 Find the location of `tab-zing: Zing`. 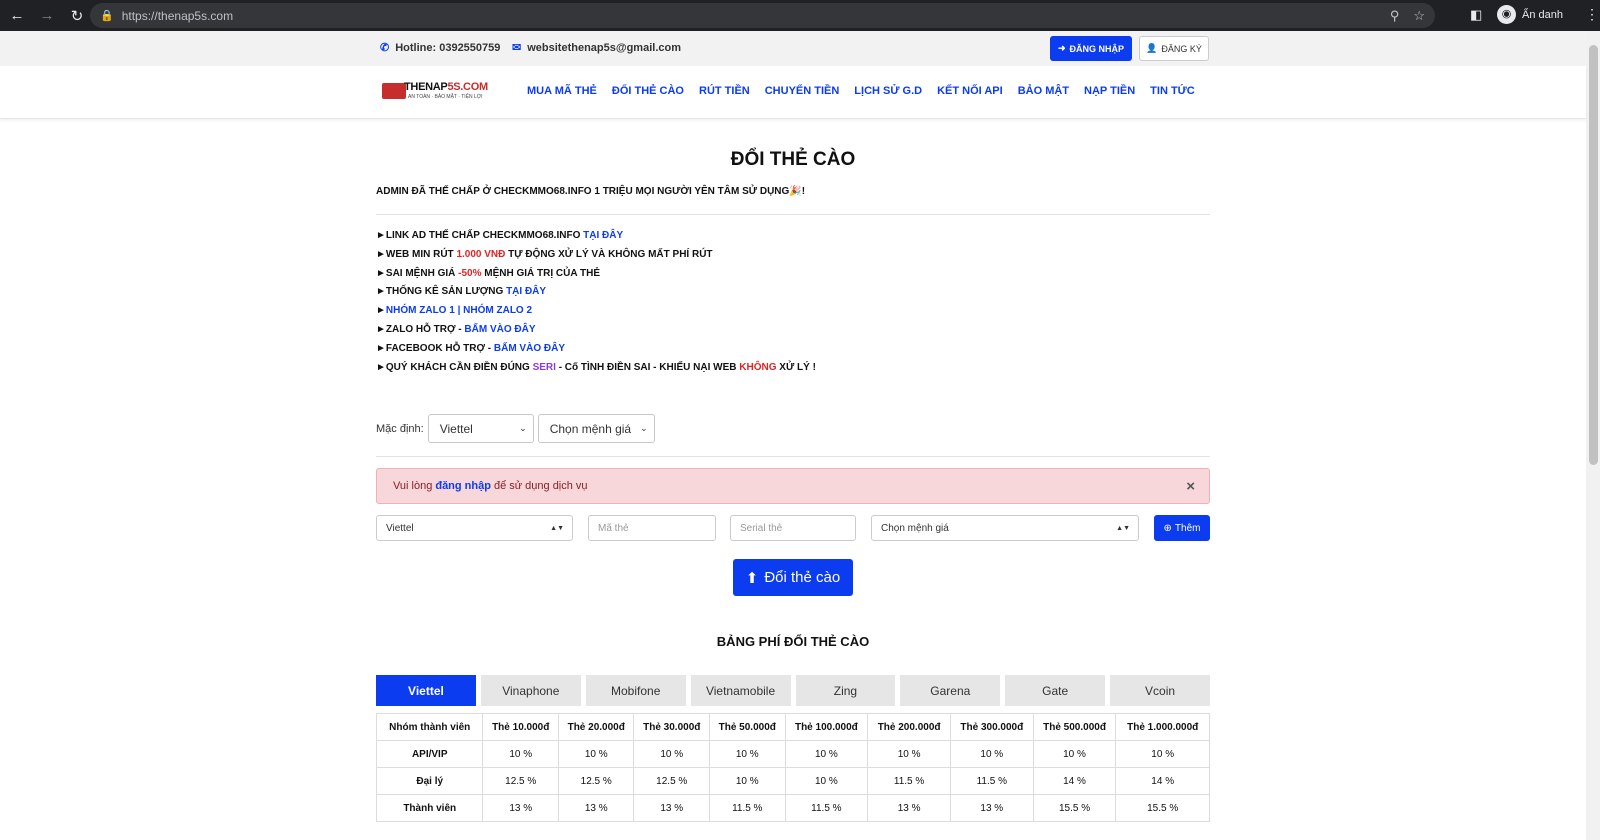

tab-zing: Zing is located at coordinates (845, 690).